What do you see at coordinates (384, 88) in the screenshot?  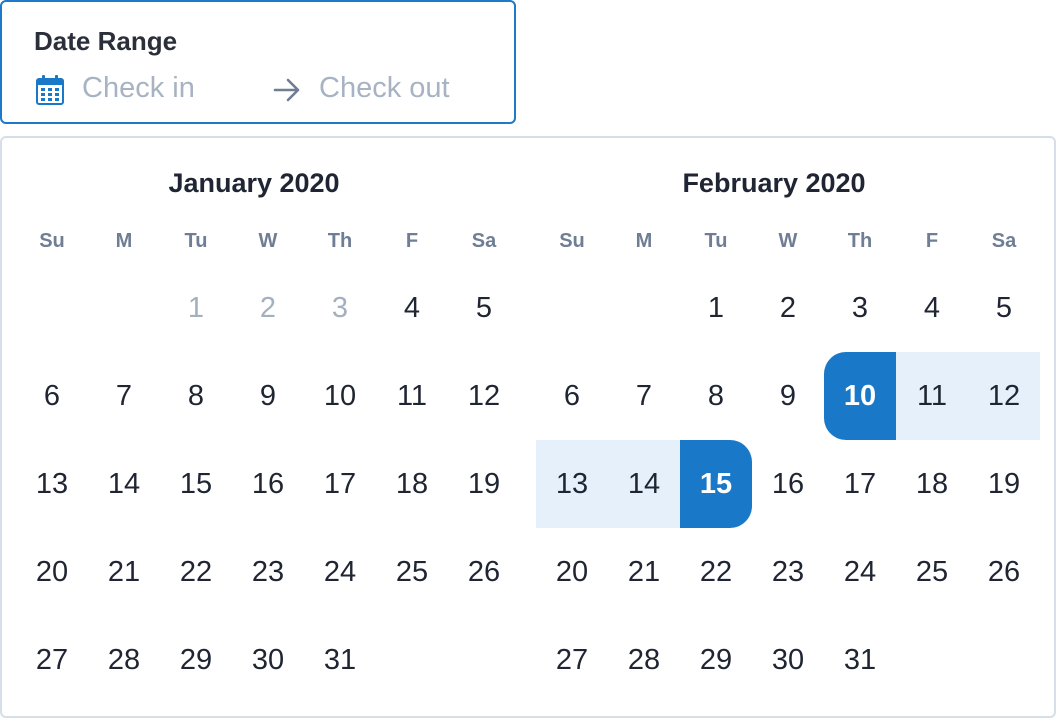 I see `check-out-input: Check out` at bounding box center [384, 88].